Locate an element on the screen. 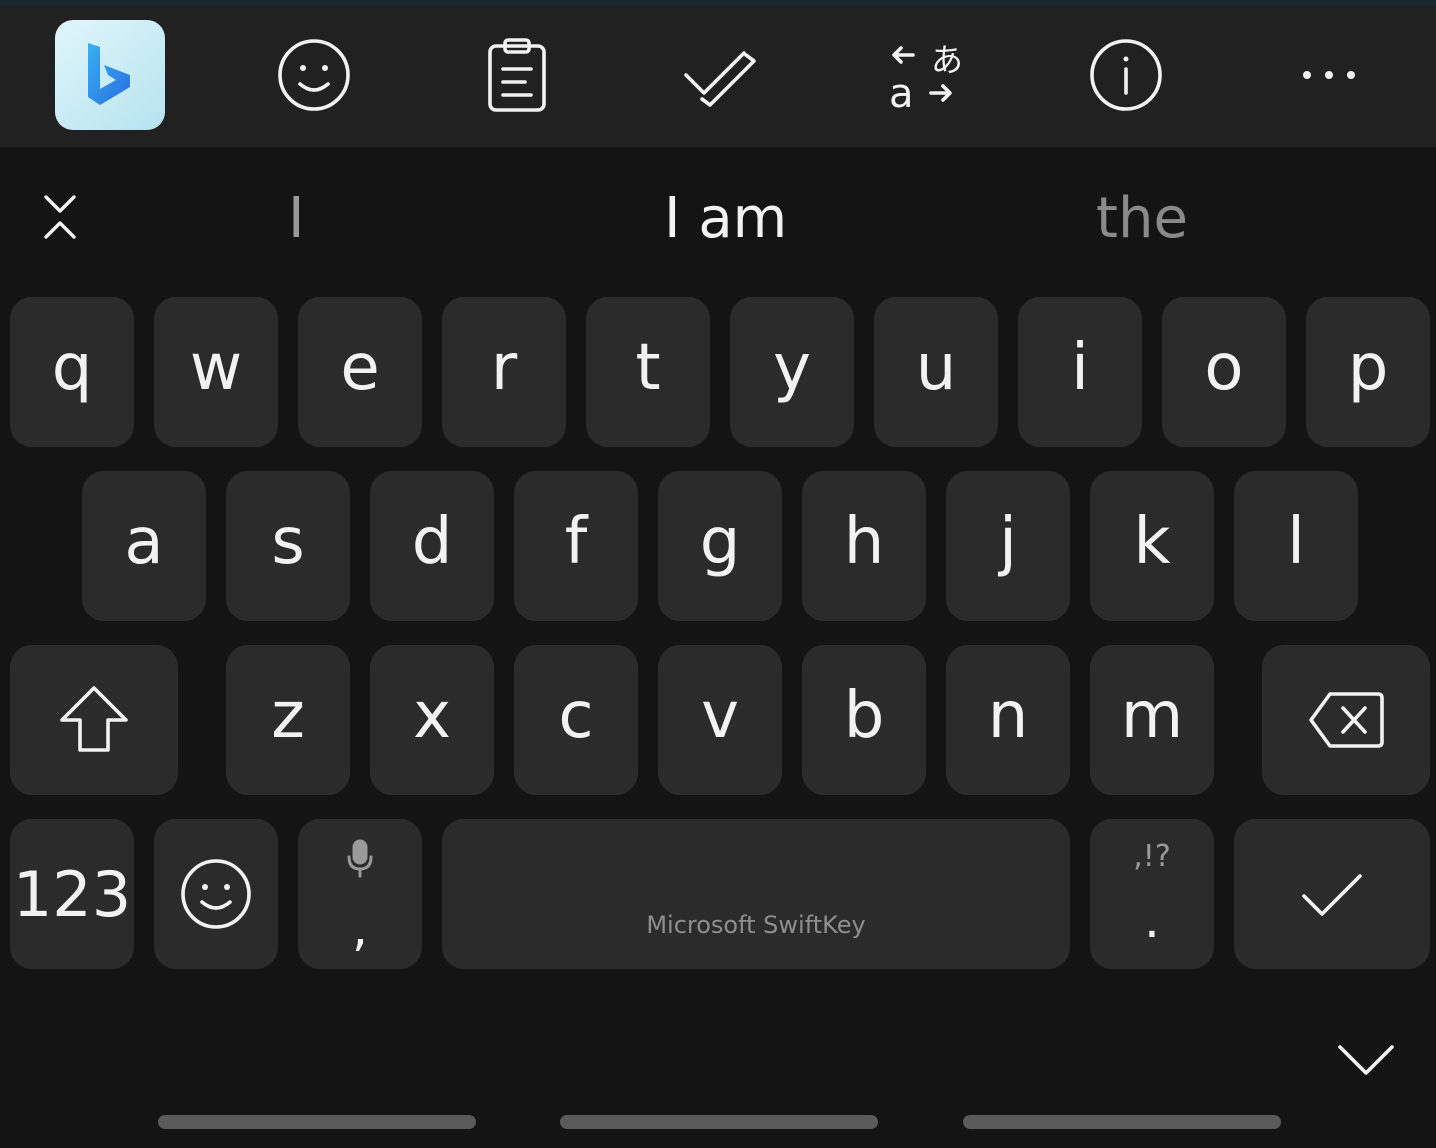 The image size is (1436, 1148). suggestion-bar: I I am the is located at coordinates (718, 217).